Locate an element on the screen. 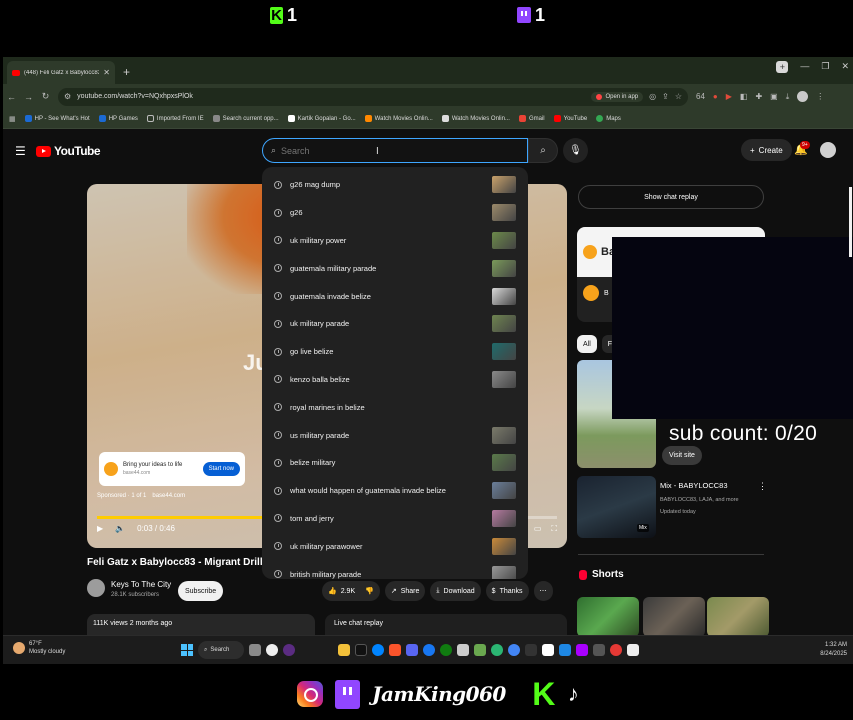 The height and width of the screenshot is (720, 853). show-chat-replay-button: Show chat replay is located at coordinates (671, 197).